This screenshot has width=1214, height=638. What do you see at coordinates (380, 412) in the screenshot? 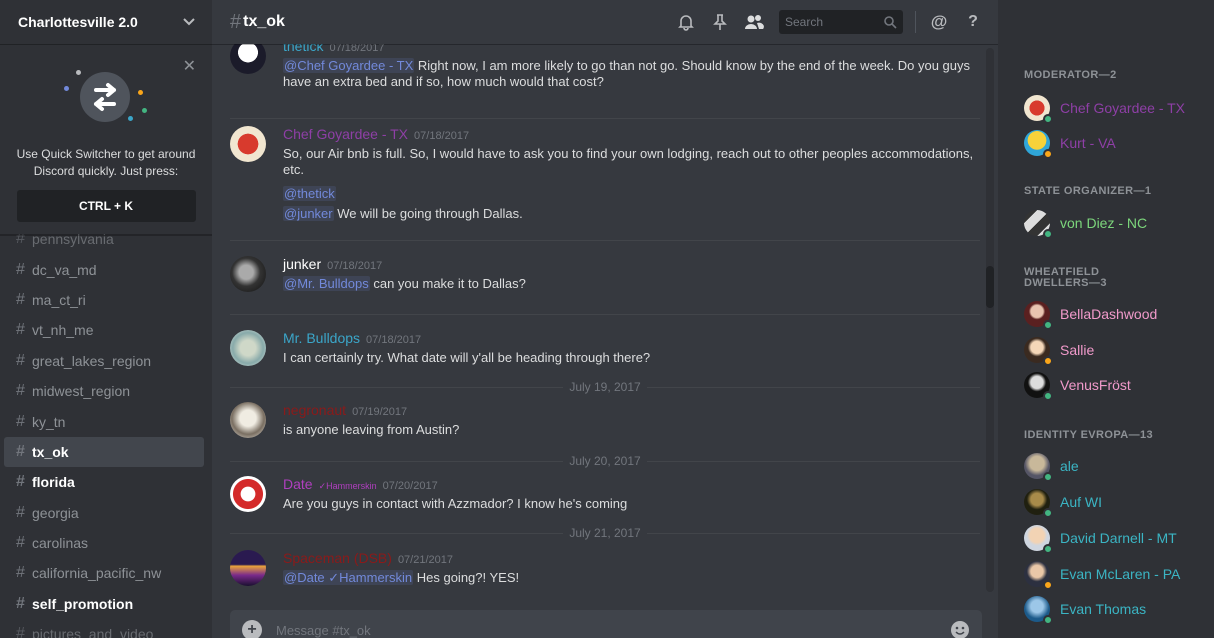
I see `message-timestamp: 07/19/2017` at bounding box center [380, 412].